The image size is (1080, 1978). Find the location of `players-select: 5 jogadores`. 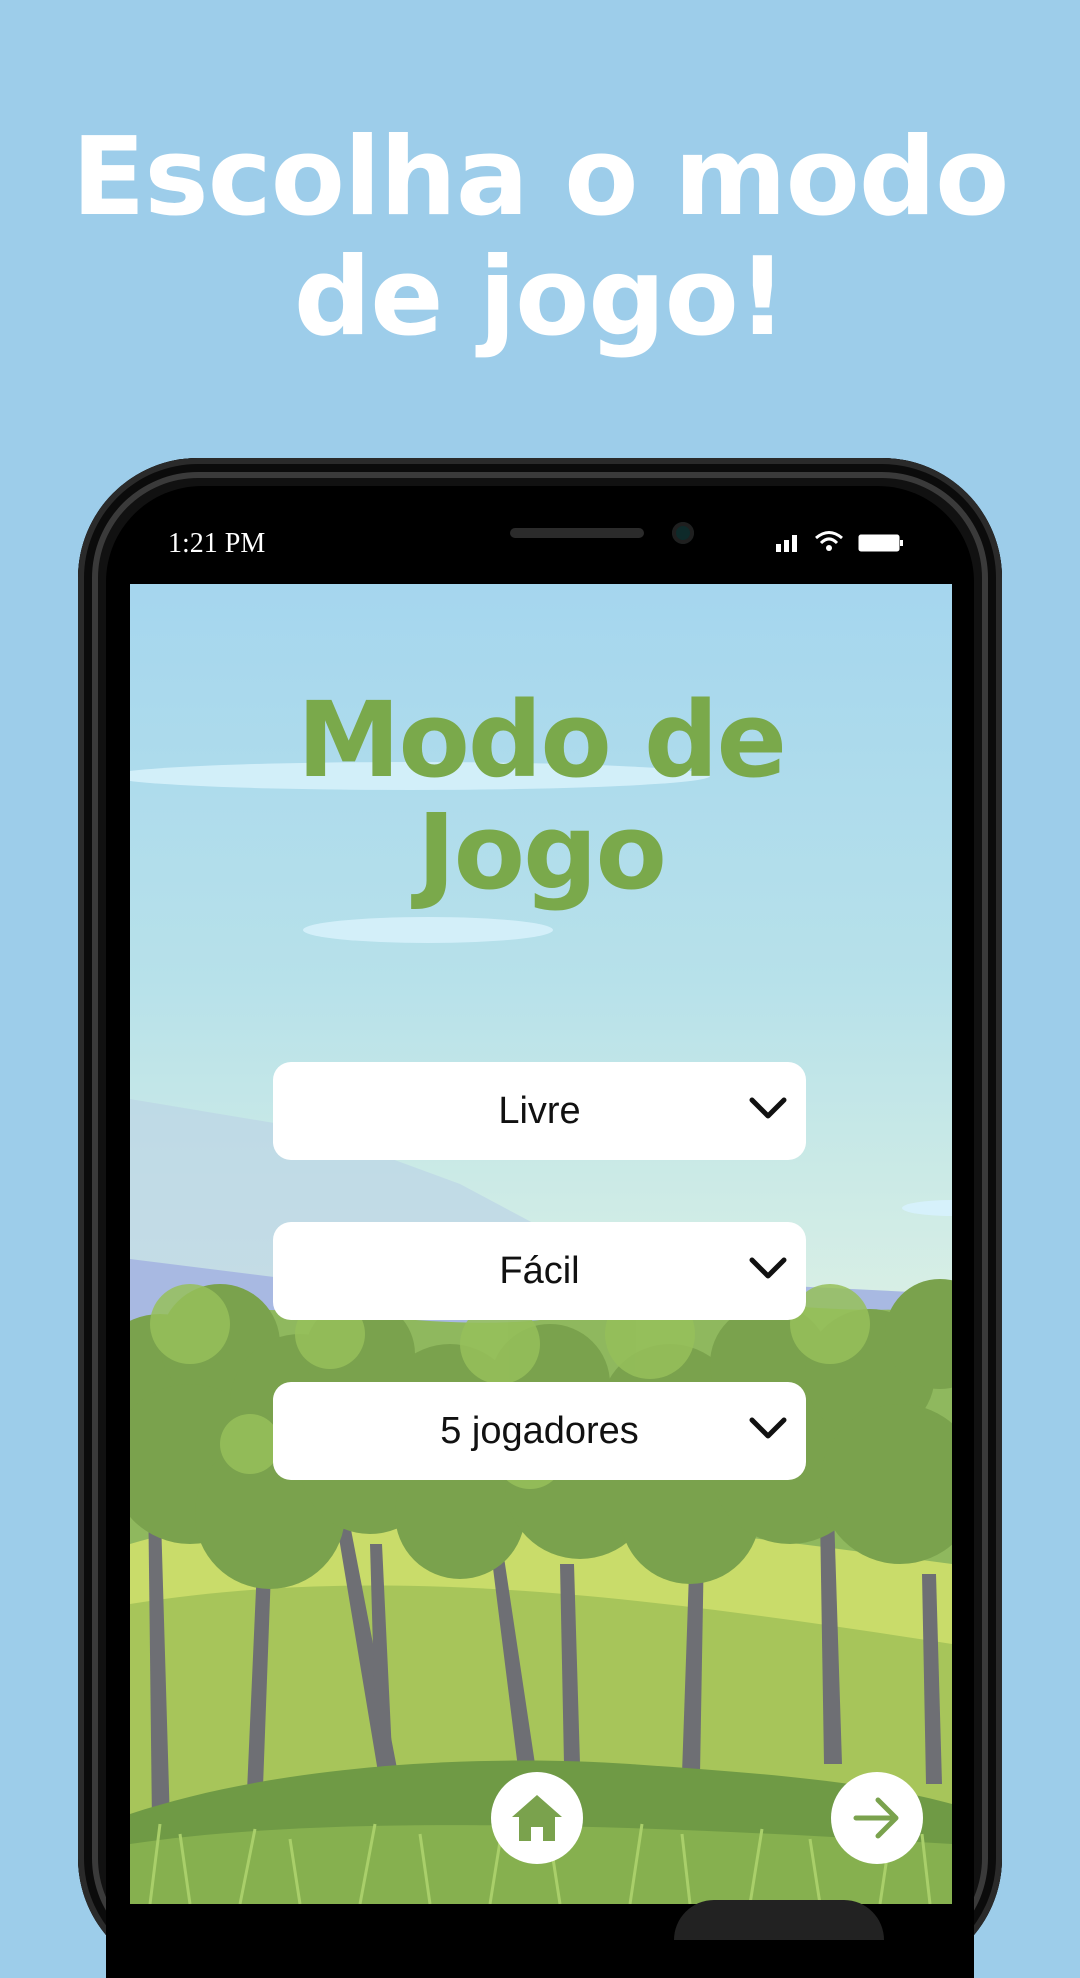

players-select: 5 jogadores is located at coordinates (539, 1431).